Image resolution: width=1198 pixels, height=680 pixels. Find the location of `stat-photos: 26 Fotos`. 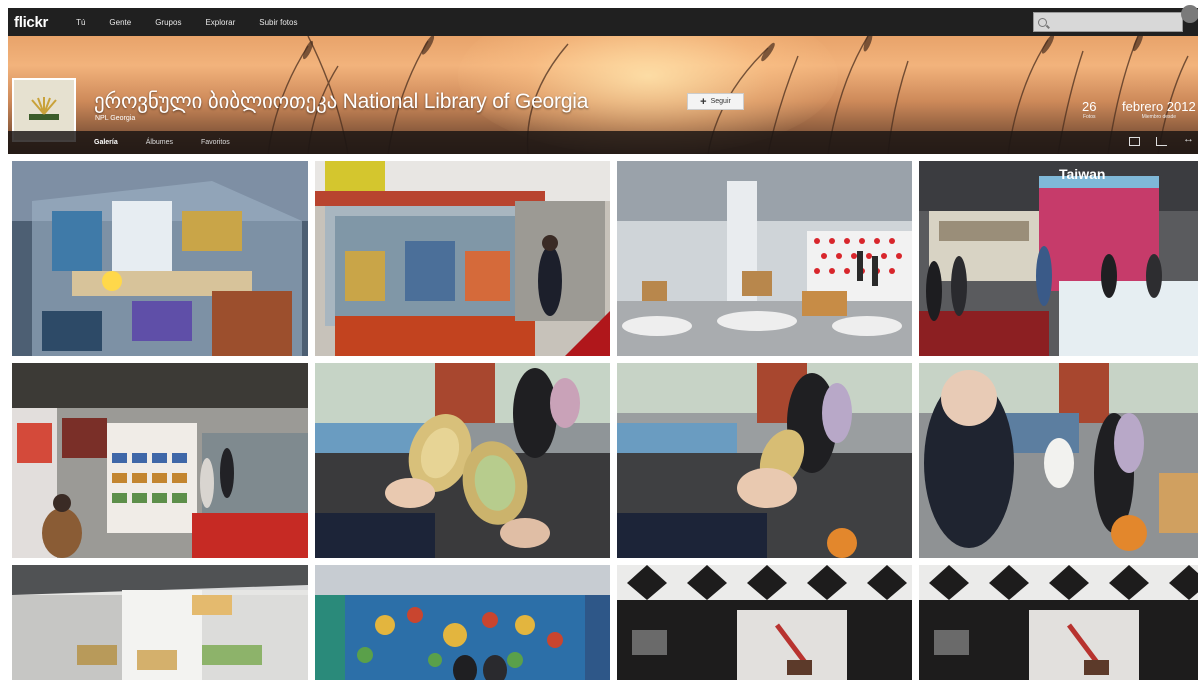

stat-photos: 26 Fotos is located at coordinates (1089, 109).